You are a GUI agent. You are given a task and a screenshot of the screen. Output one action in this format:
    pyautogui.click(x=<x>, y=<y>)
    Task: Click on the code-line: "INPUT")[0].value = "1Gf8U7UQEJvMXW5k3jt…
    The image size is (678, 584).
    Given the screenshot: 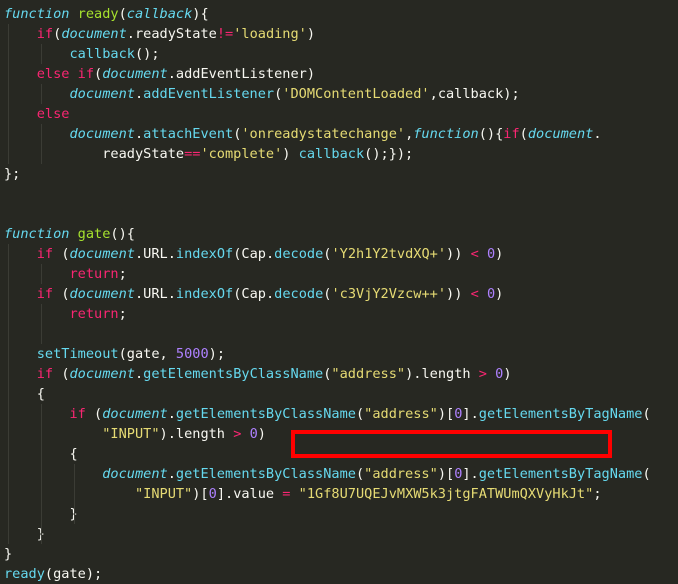 What is the action you would take?
    pyautogui.click(x=339, y=494)
    